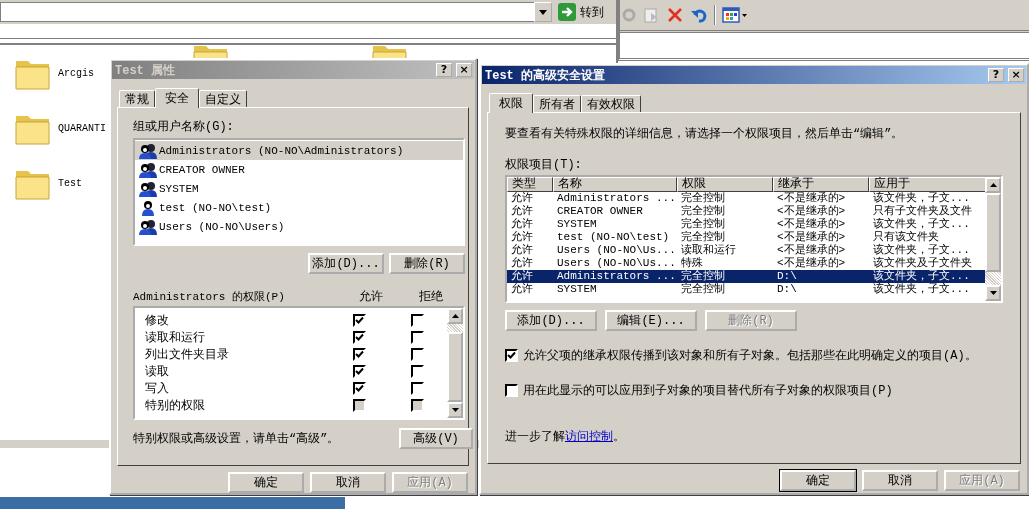  Describe the element at coordinates (705, 134) in the screenshot. I see `intro-text: 要查看有关特殊权限的详细信息，请选择一个权限项目，然后单击“编辑”。` at that location.